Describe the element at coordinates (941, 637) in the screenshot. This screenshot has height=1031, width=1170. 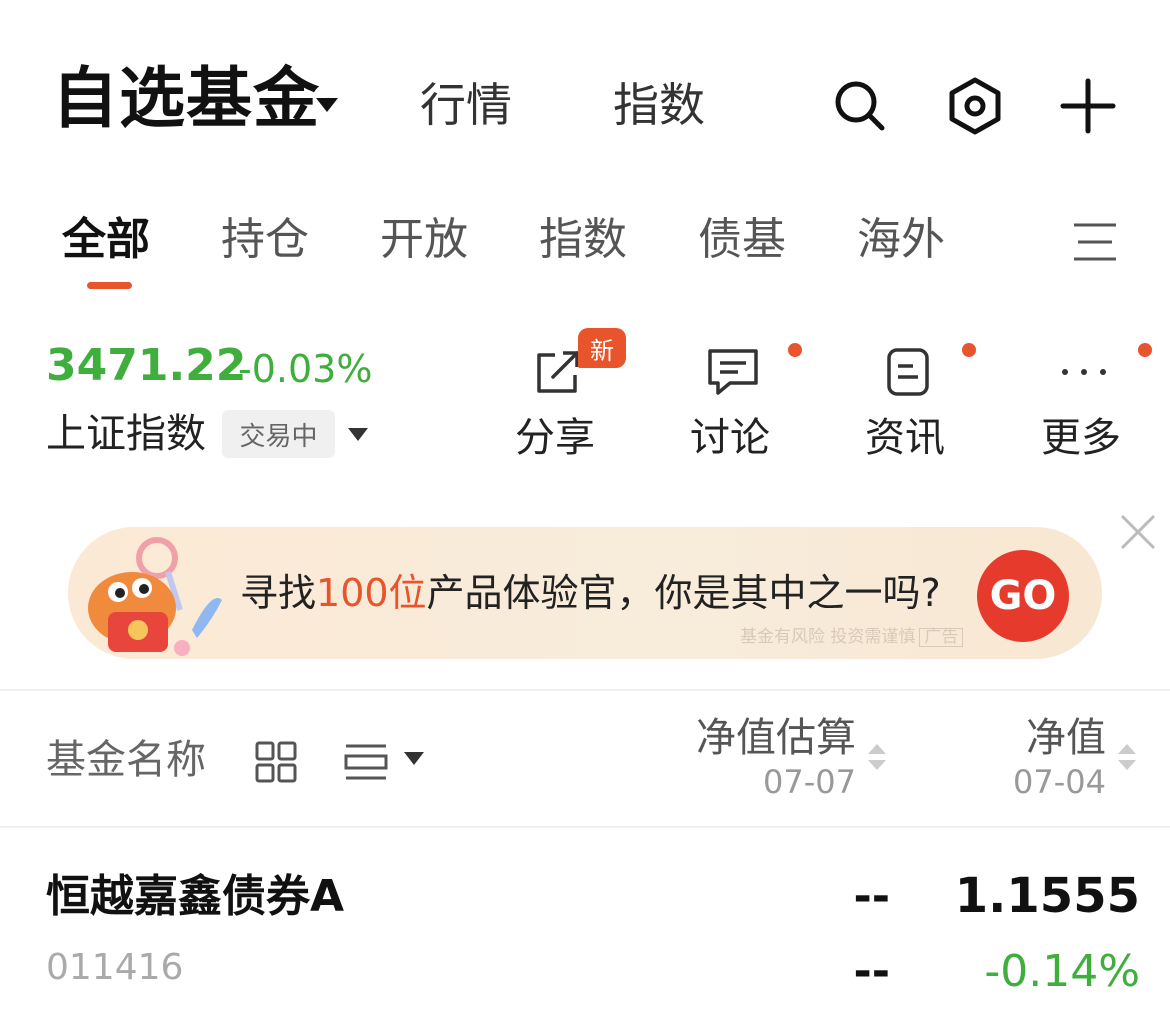
I see `ad-tag: 广告` at that location.